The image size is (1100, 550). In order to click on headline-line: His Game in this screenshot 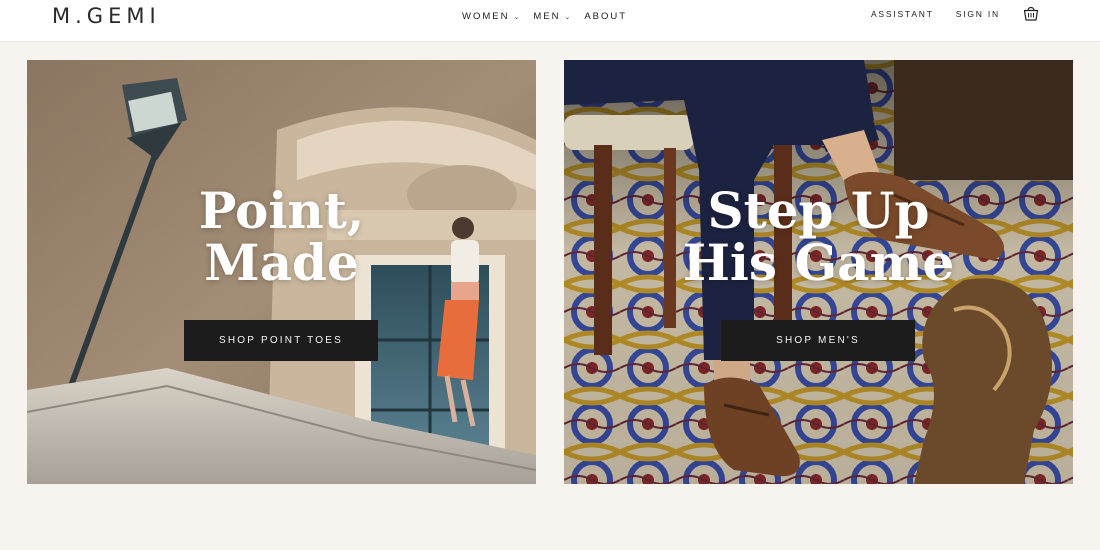, I will do `click(818, 262)`.